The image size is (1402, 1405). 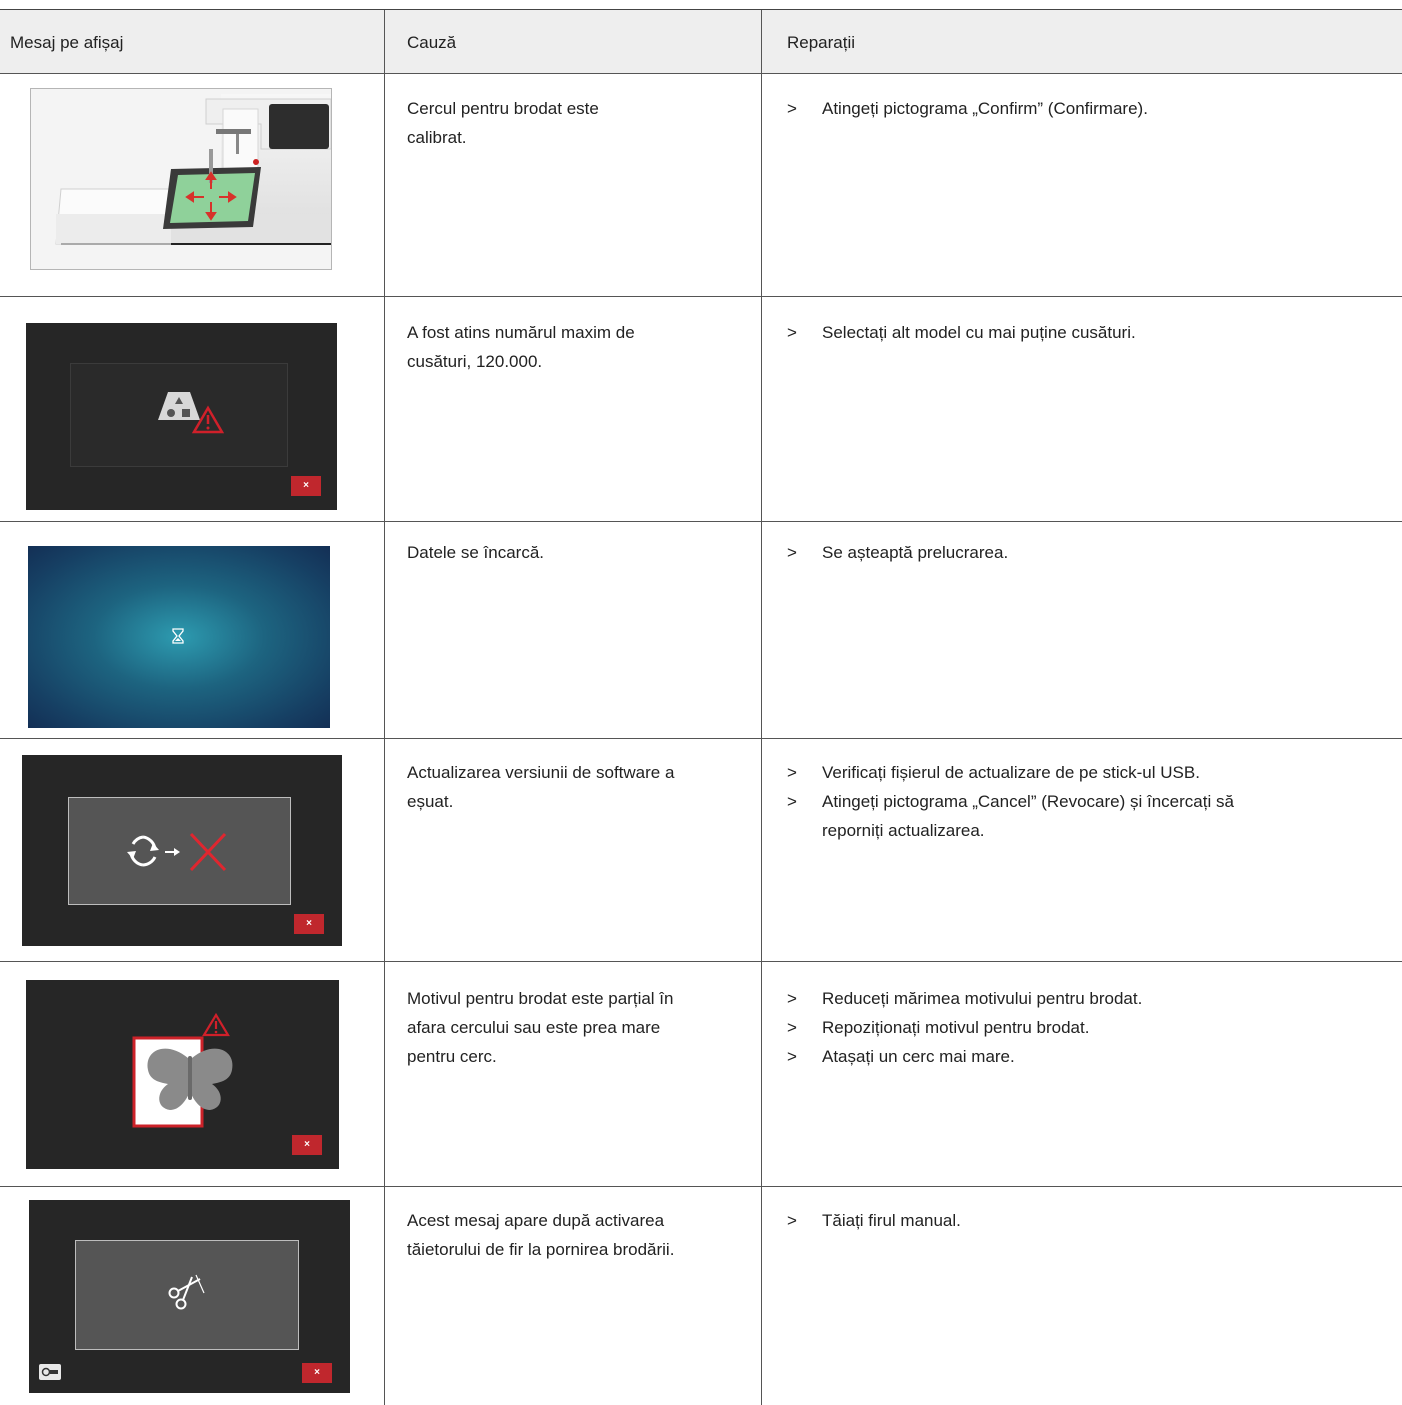 I want to click on remedy-item: > Atașați un cerc mai mare., so click(x=901, y=1056).